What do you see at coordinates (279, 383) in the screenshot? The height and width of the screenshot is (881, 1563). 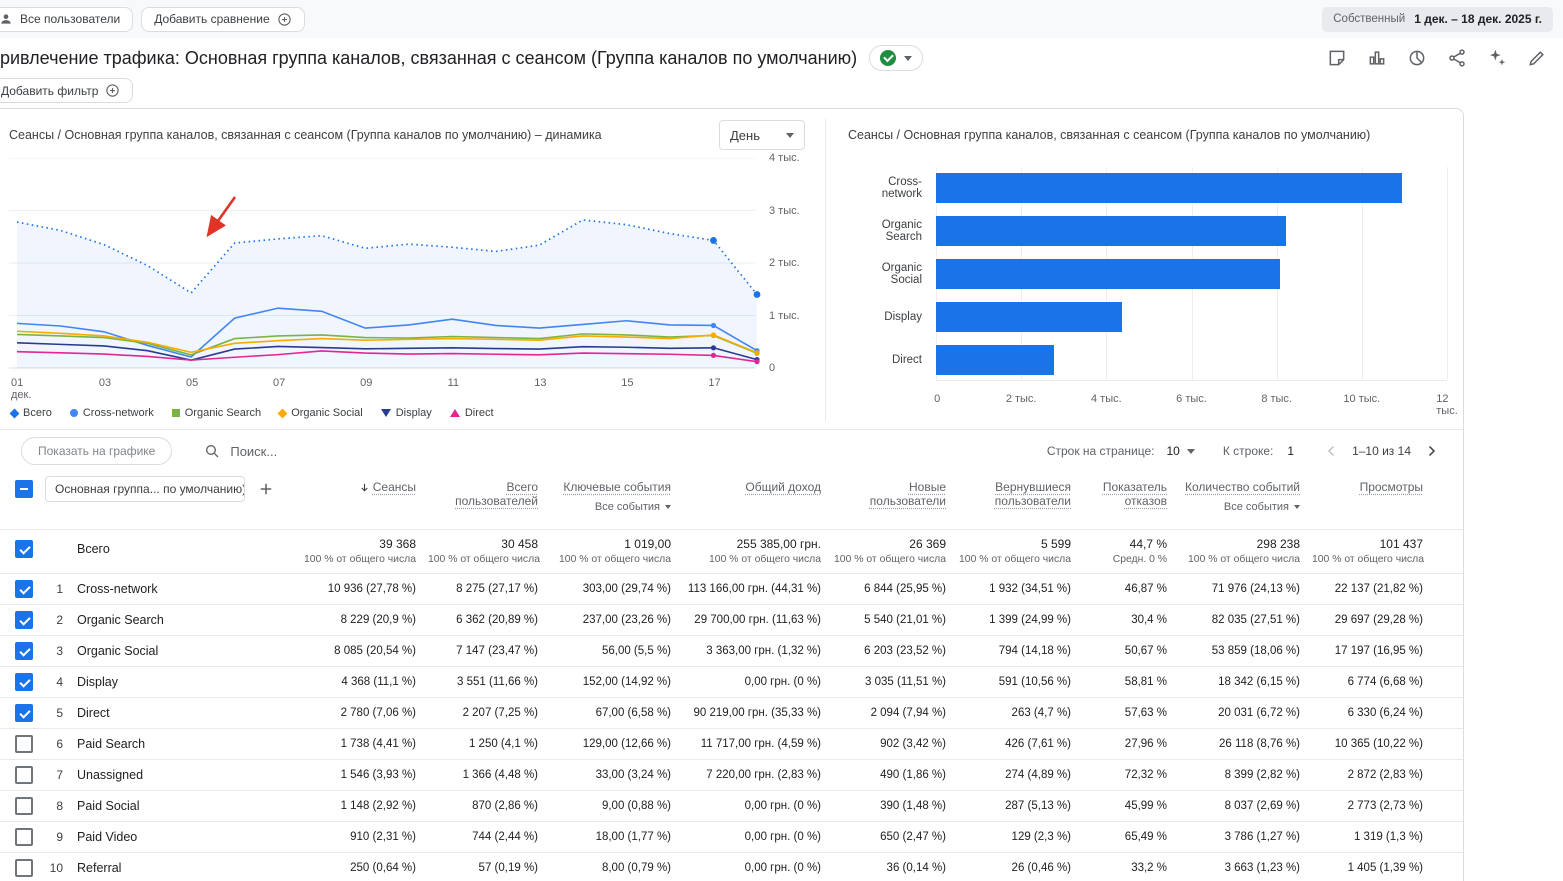 I see `x-tick-label: 07` at bounding box center [279, 383].